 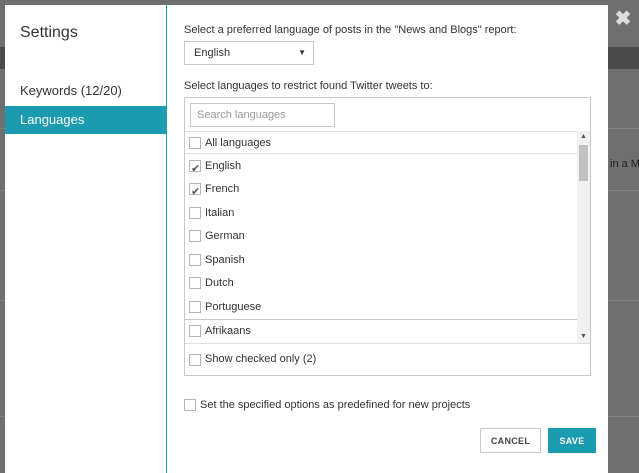 I want to click on list-item-all-languages: All languages, so click(x=381, y=142).